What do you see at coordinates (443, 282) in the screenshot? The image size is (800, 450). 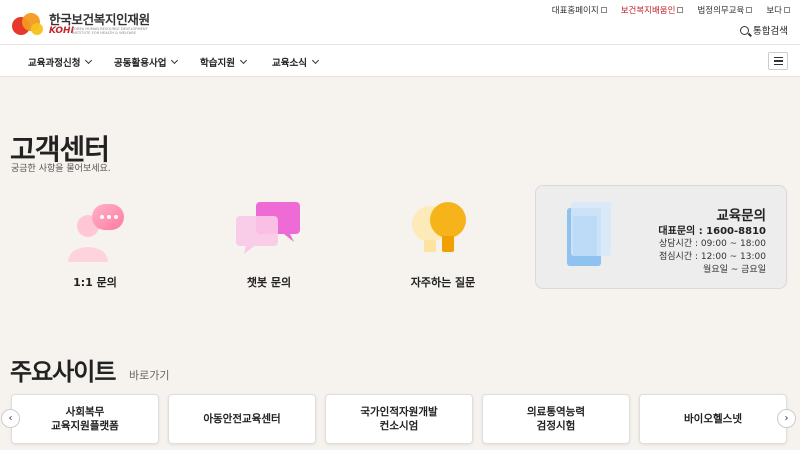 I see `service-label: 자주하는 질문` at bounding box center [443, 282].